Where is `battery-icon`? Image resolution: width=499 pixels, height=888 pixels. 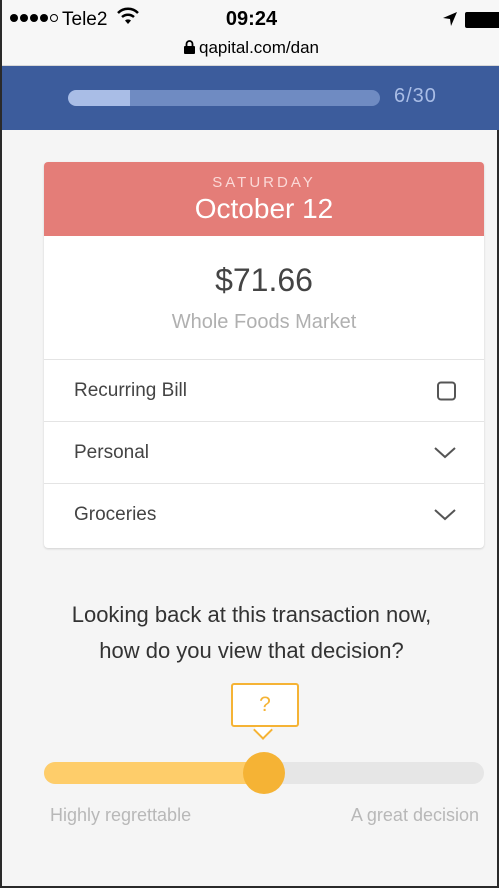 battery-icon is located at coordinates (482, 20).